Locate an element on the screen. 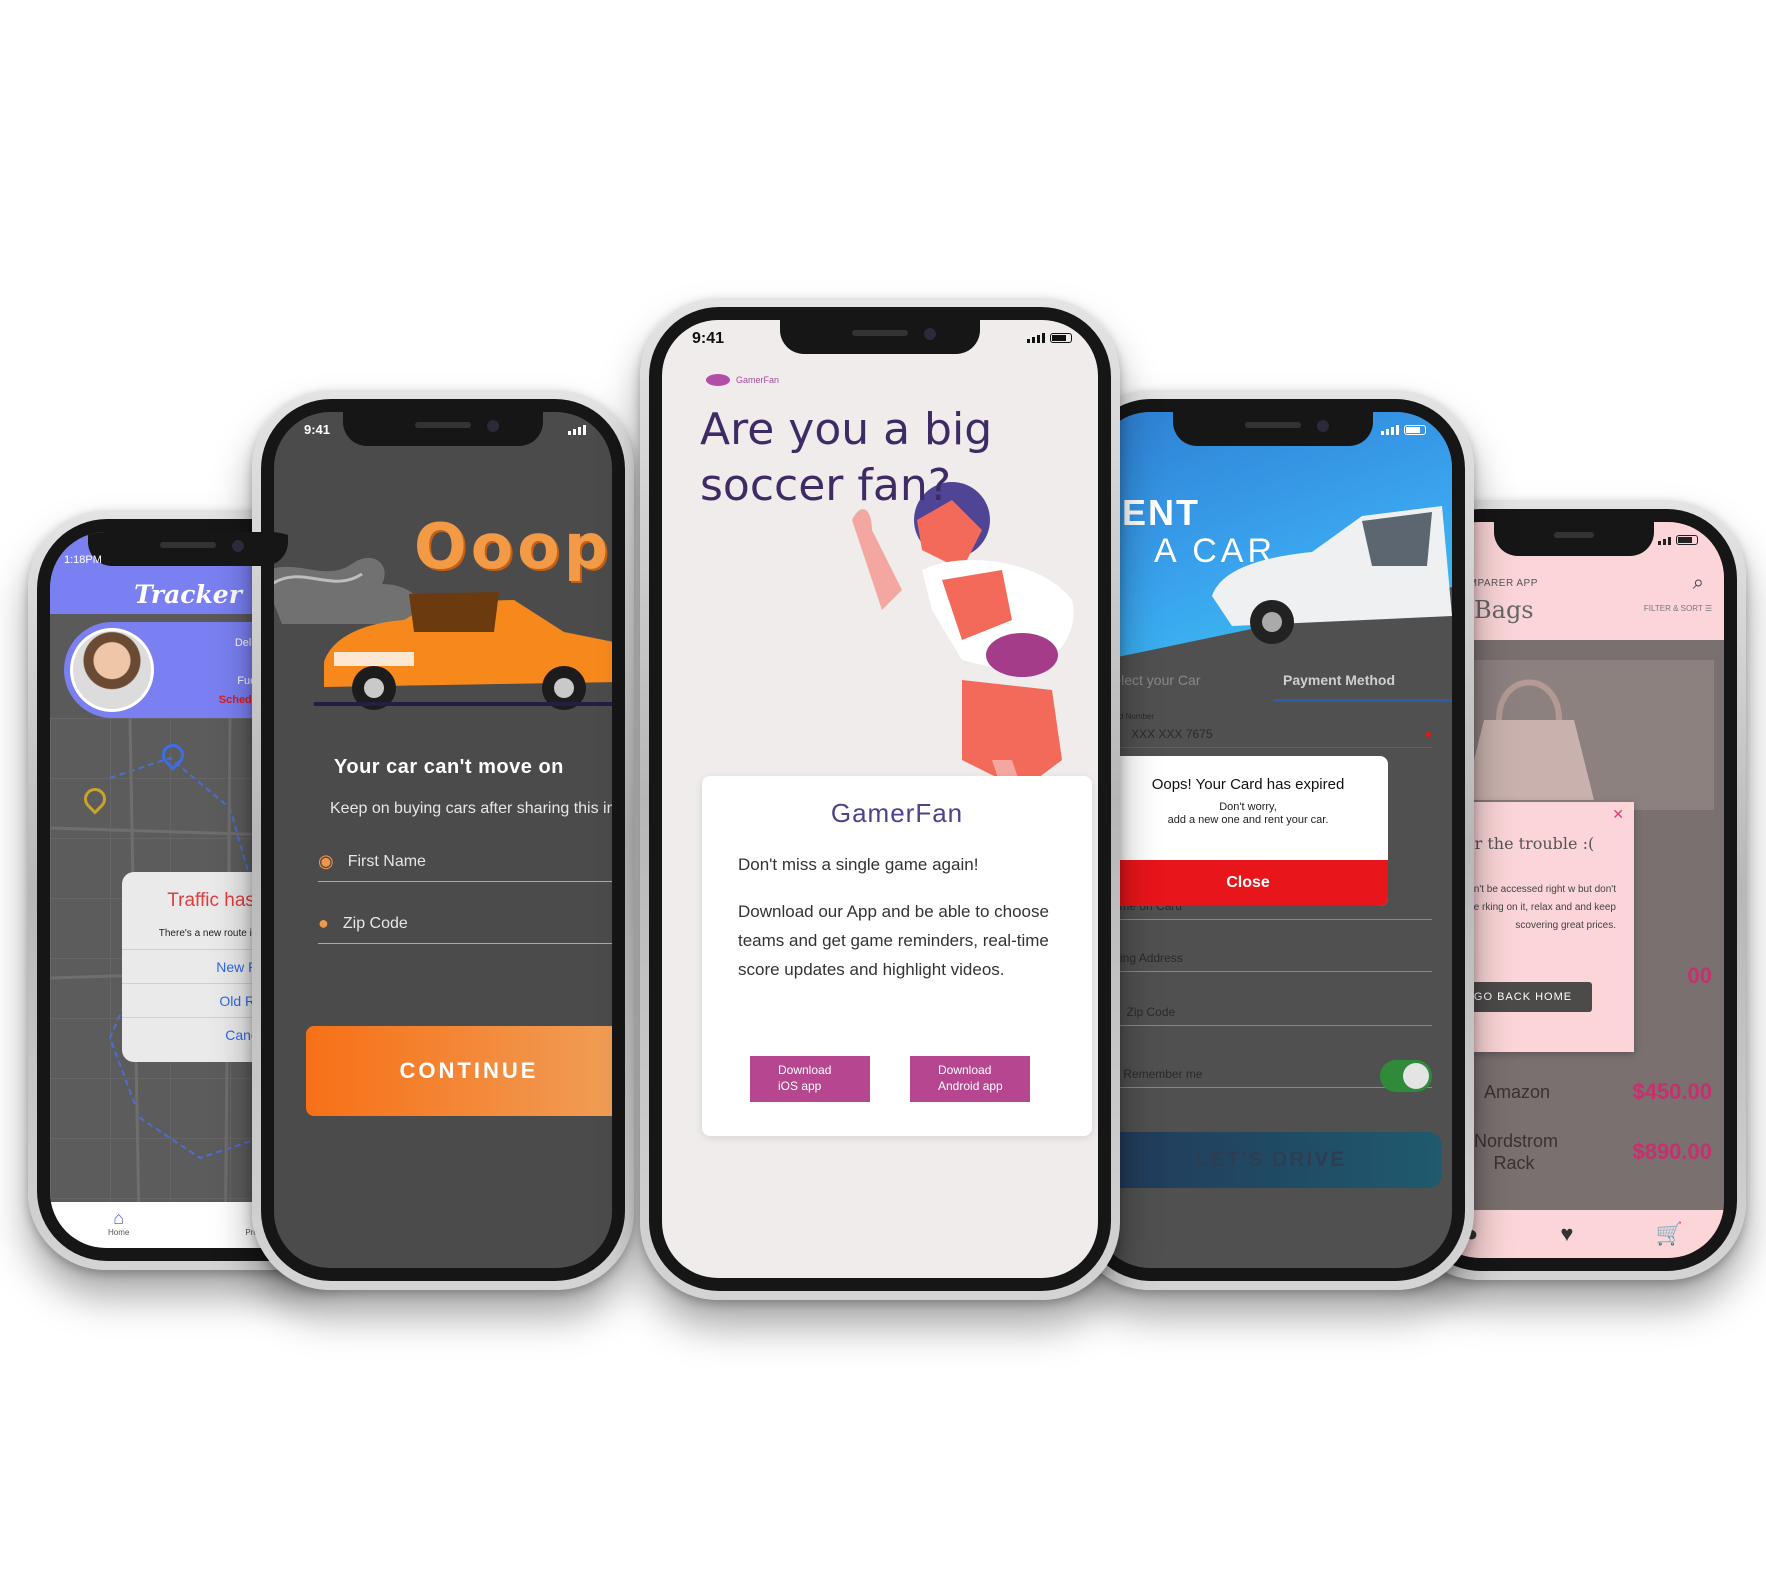  cart-icon: 🛒 is located at coordinates (1669, 1234).